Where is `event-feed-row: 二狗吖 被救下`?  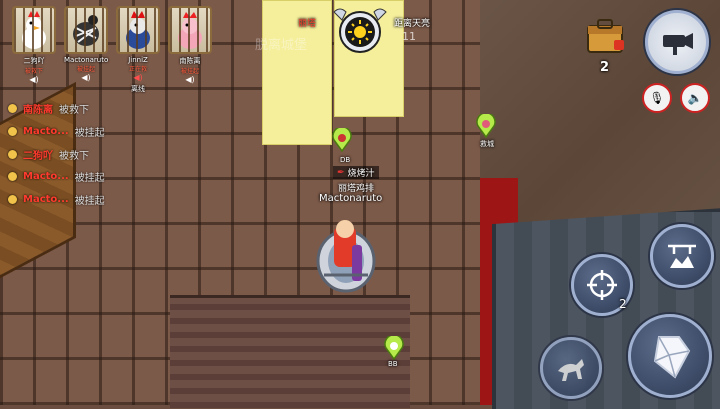 event-feed-row: 二狗吖 被救下 is located at coordinates (48, 154).